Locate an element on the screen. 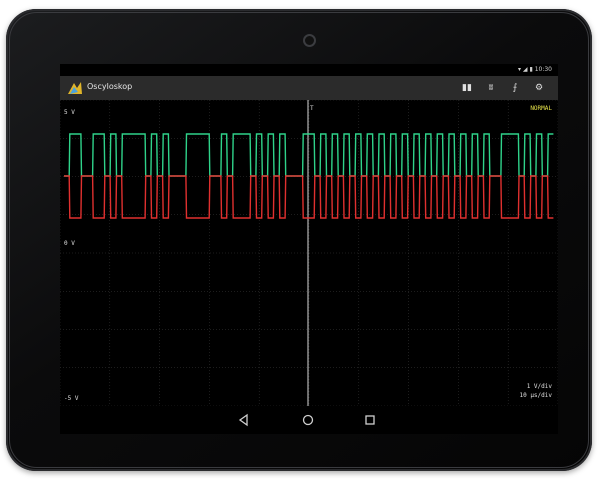 Image resolution: width=600 pixels, height=479 pixels. voltage-label-zero: 0 V is located at coordinates (69, 243).